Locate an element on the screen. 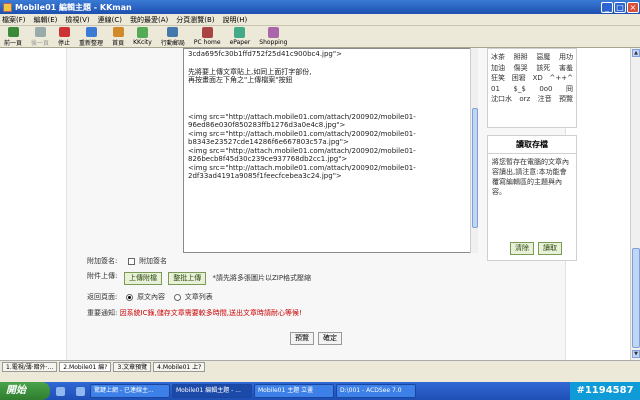 The height and width of the screenshot is (400, 640). toolbar-epaper-button: ePaper is located at coordinates (240, 36).